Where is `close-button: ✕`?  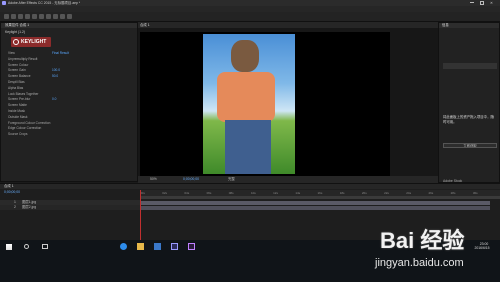
close-button: ✕ is located at coordinates (493, 3).